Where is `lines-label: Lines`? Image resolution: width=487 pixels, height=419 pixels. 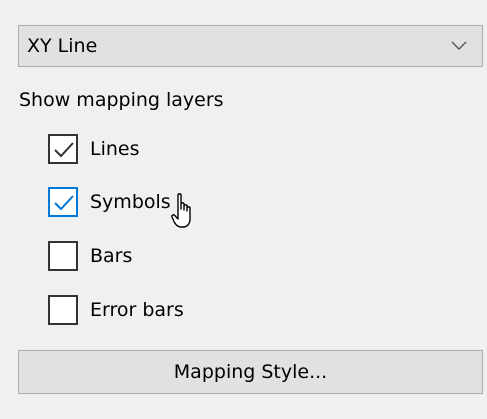
lines-label: Lines is located at coordinates (115, 149).